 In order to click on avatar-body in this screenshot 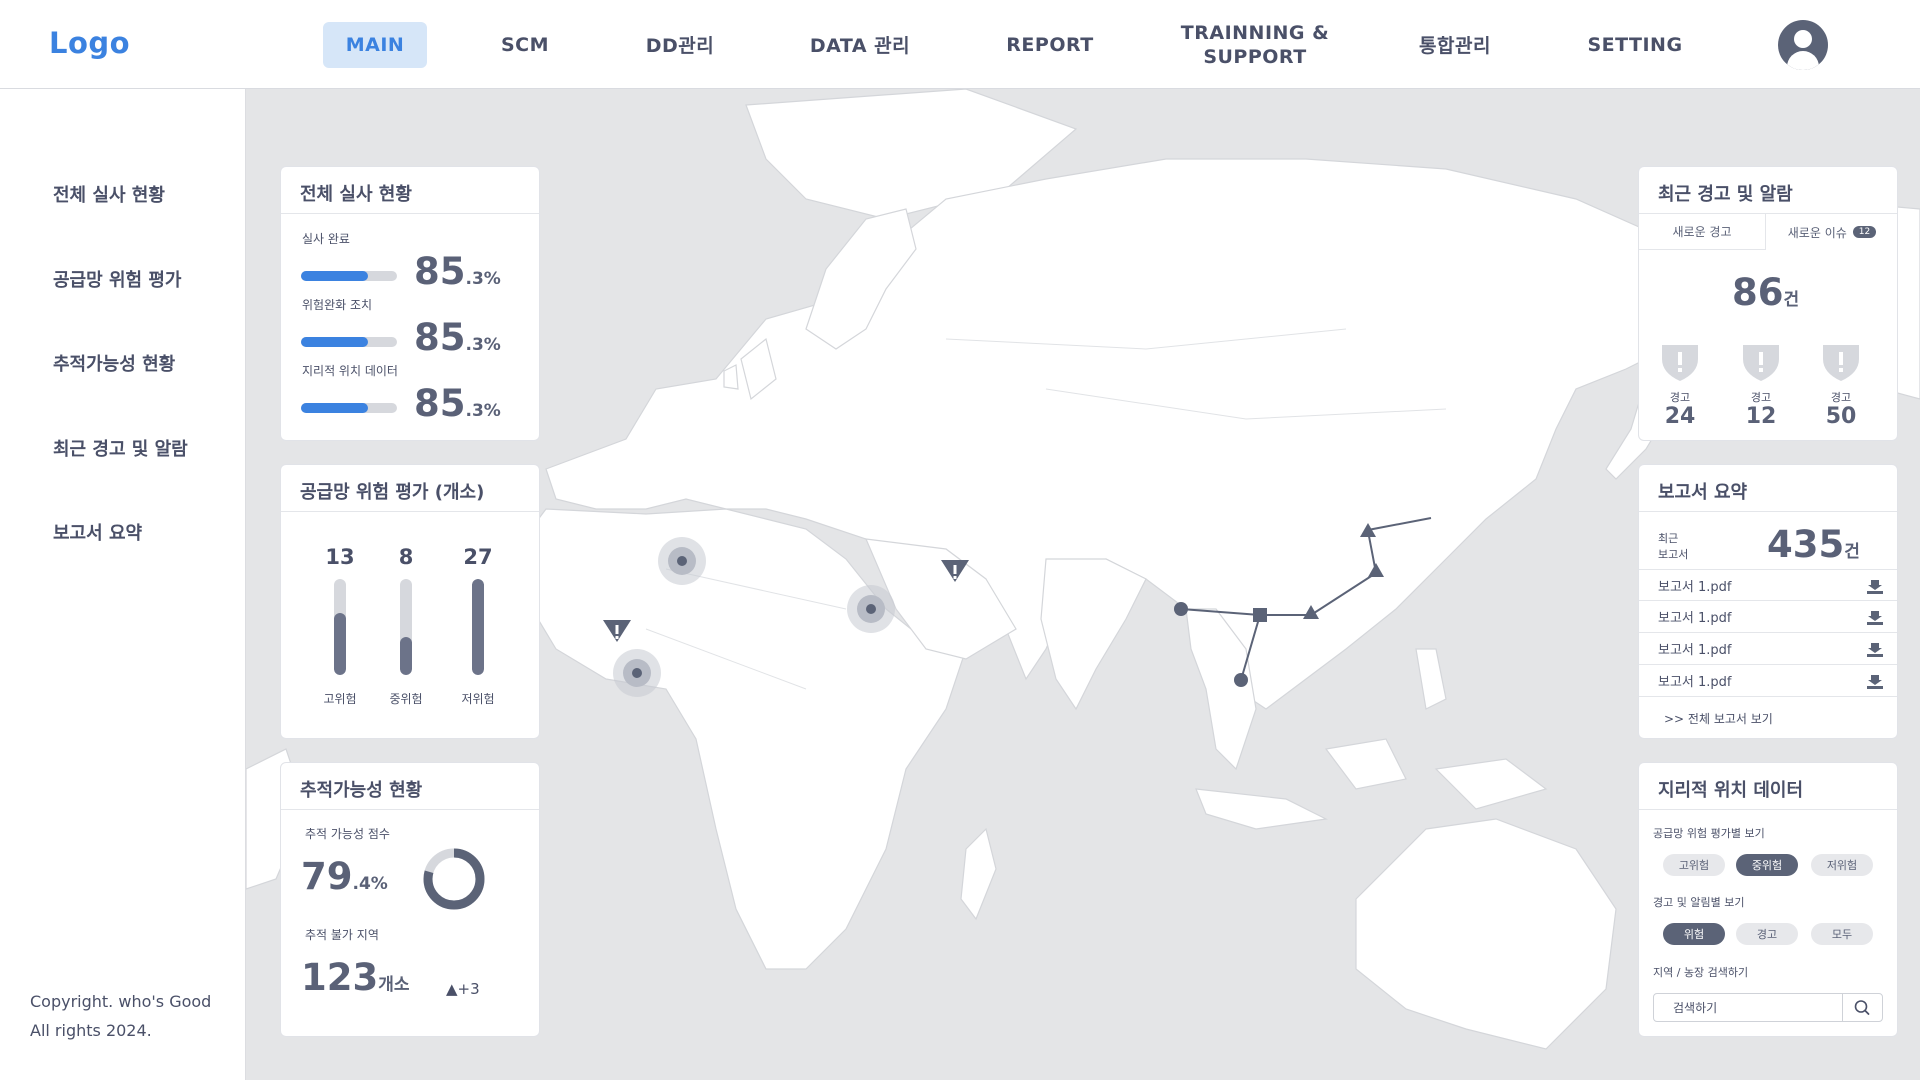, I will do `click(1803, 60)`.